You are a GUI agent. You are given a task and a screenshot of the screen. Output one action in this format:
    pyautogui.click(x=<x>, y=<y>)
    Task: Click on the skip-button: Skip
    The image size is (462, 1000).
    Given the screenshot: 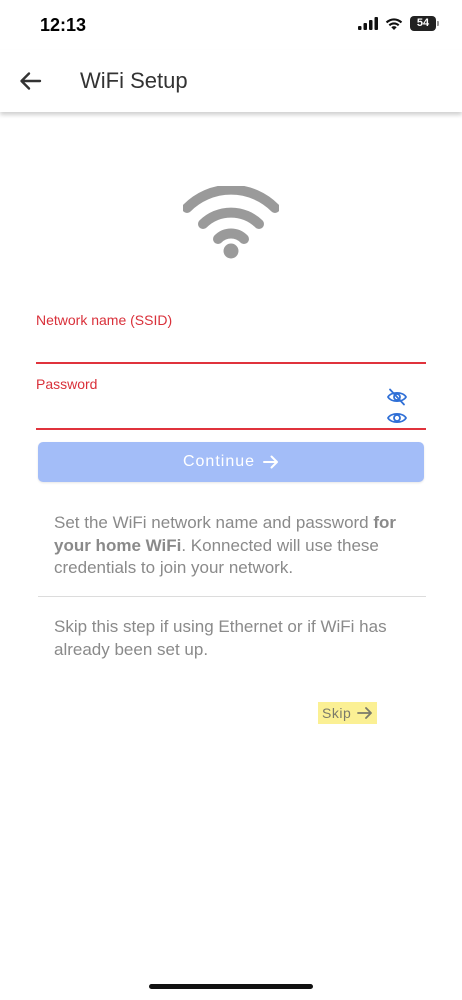 What is the action you would take?
    pyautogui.click(x=348, y=713)
    